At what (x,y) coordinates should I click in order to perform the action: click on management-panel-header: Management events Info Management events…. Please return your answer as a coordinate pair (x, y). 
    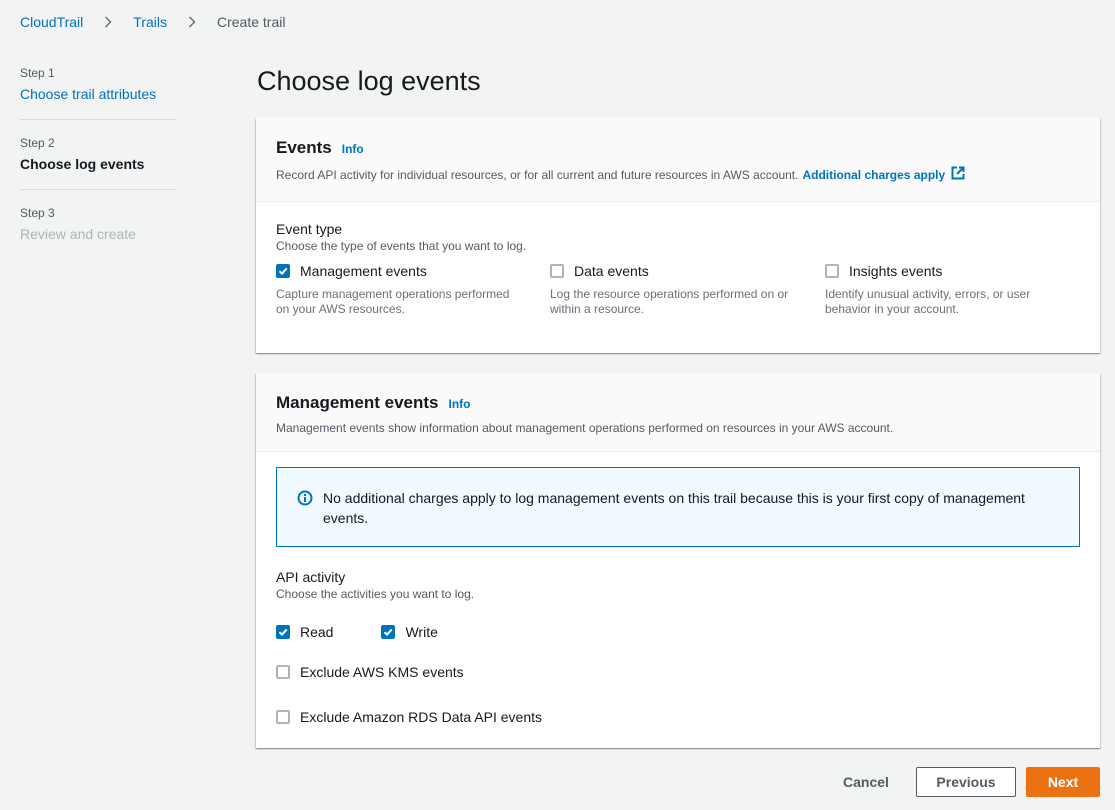
    Looking at the image, I should click on (678, 412).